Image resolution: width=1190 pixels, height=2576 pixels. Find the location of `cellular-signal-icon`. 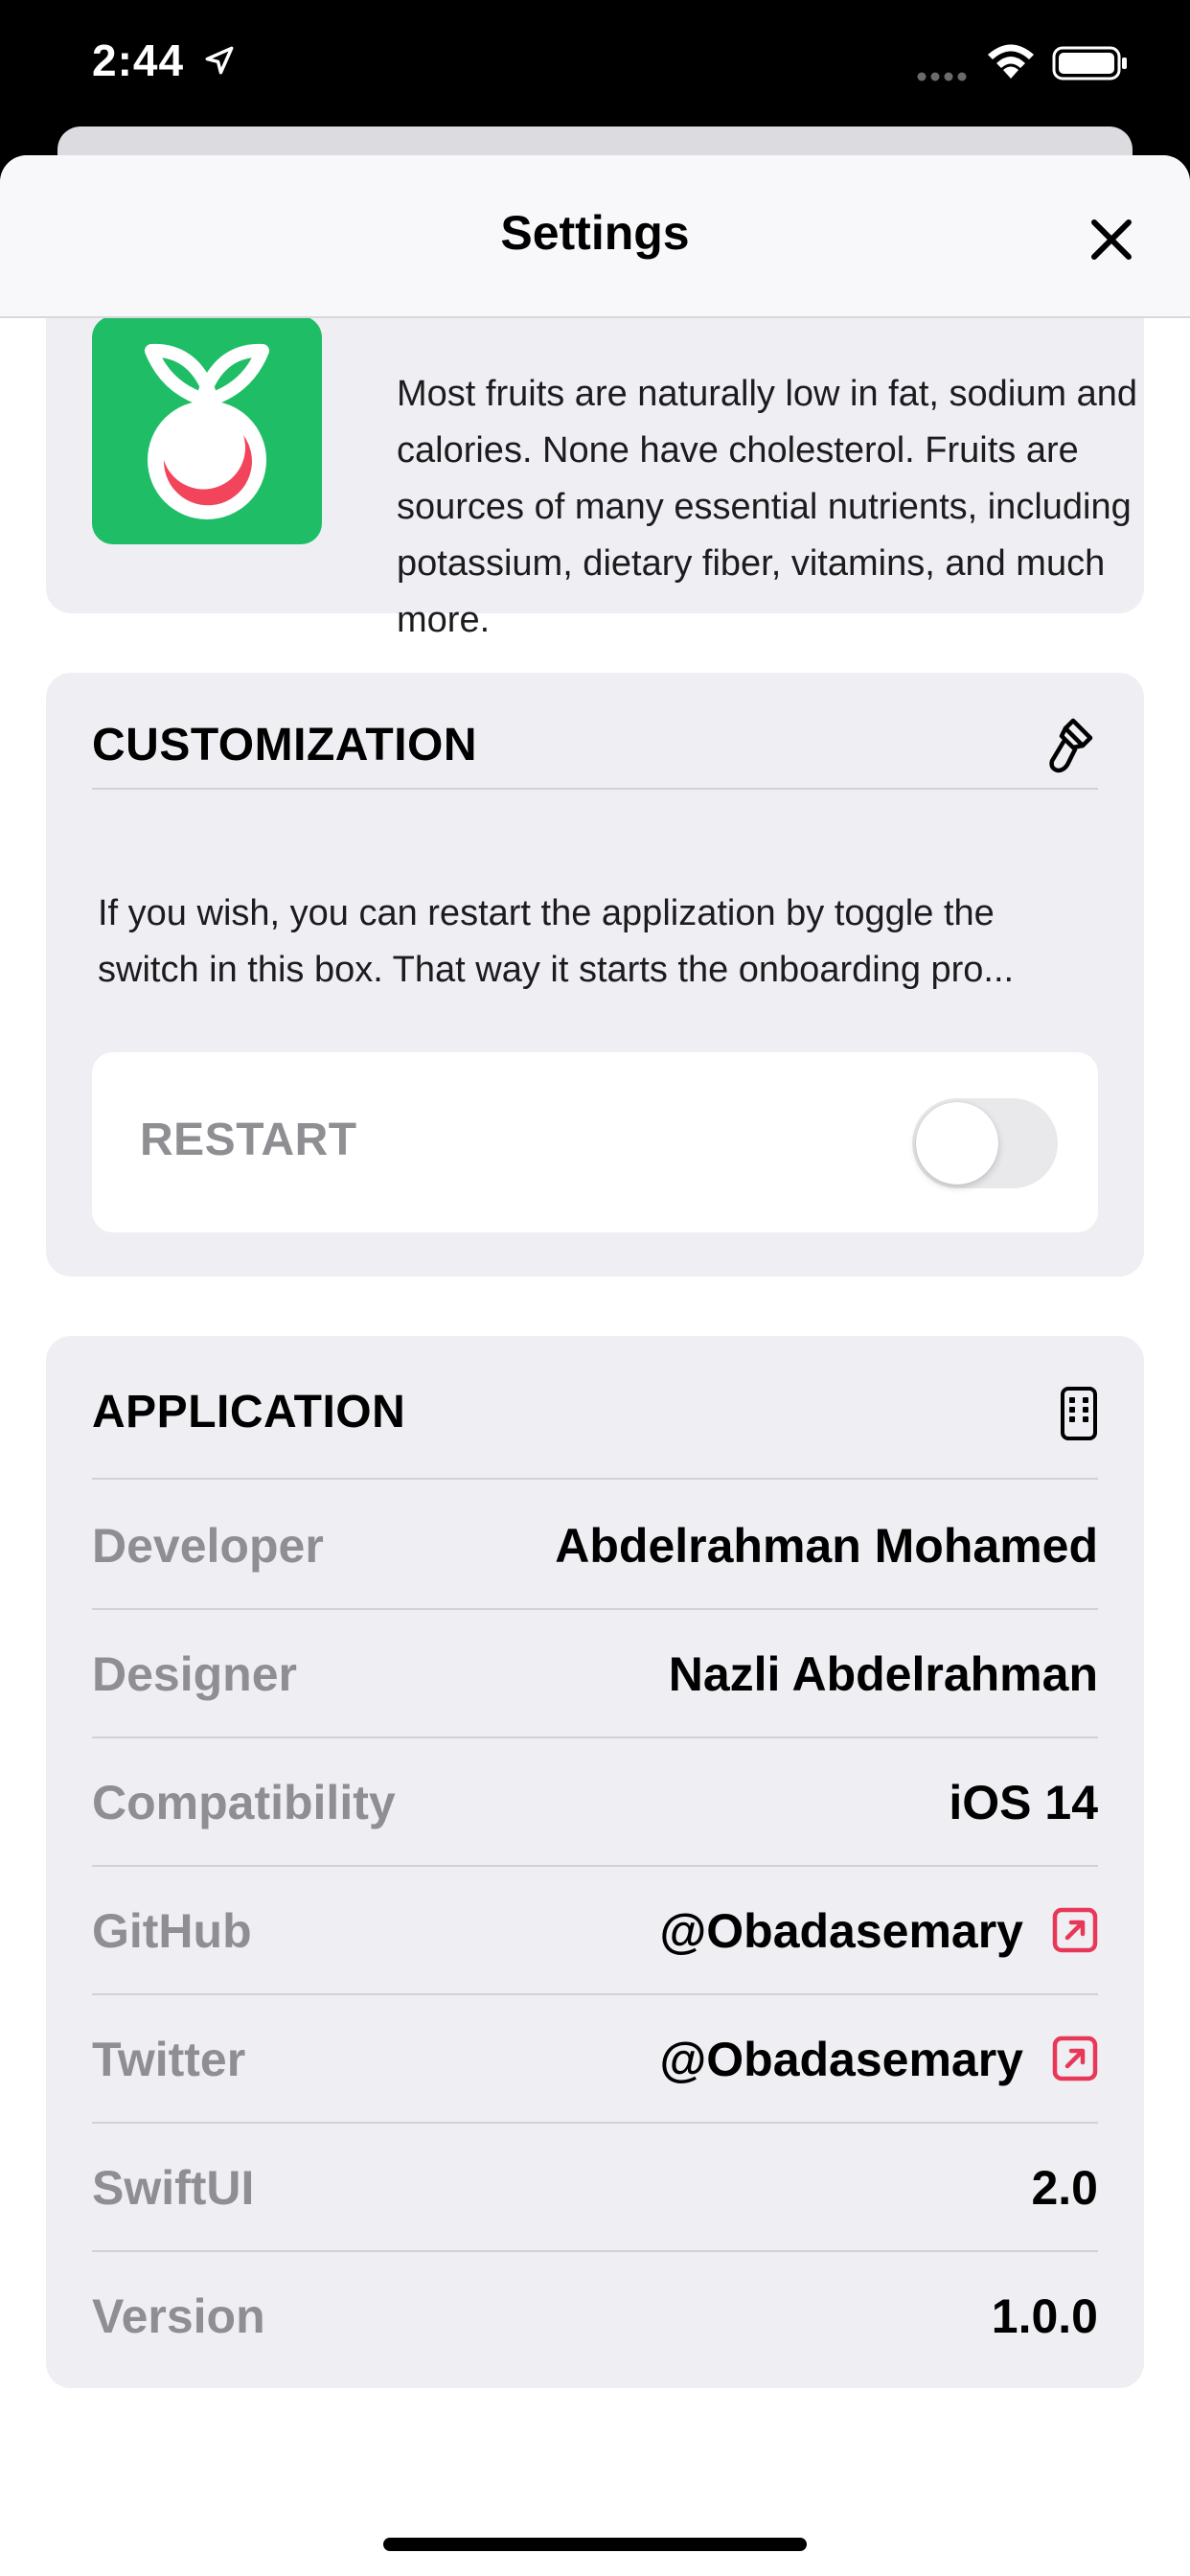

cellular-signal-icon is located at coordinates (942, 76).